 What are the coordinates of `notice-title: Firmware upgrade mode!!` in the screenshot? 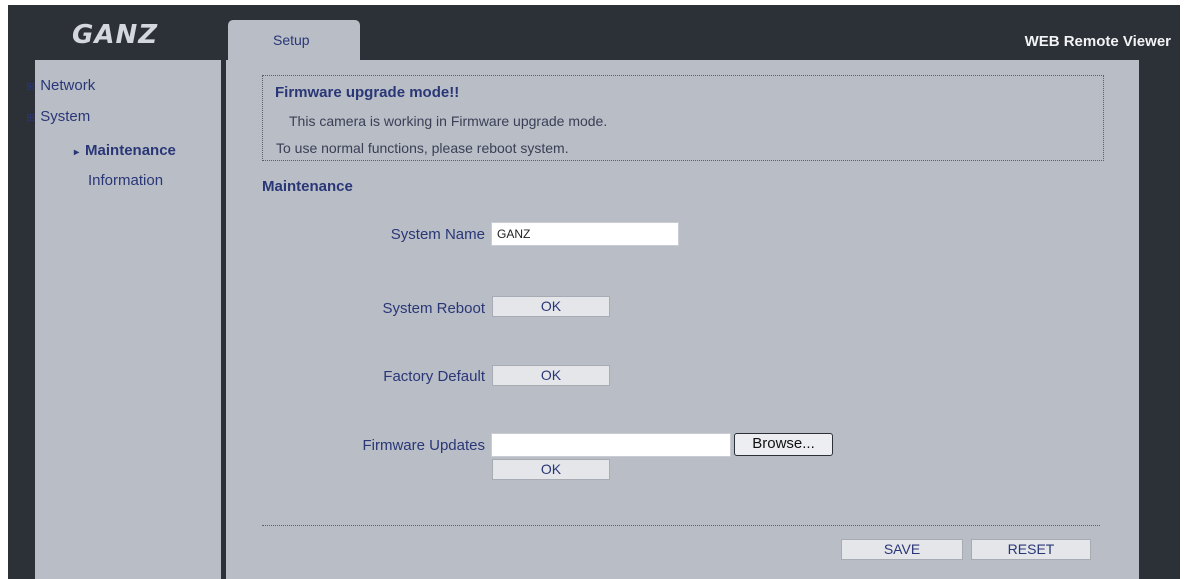 It's located at (367, 92).